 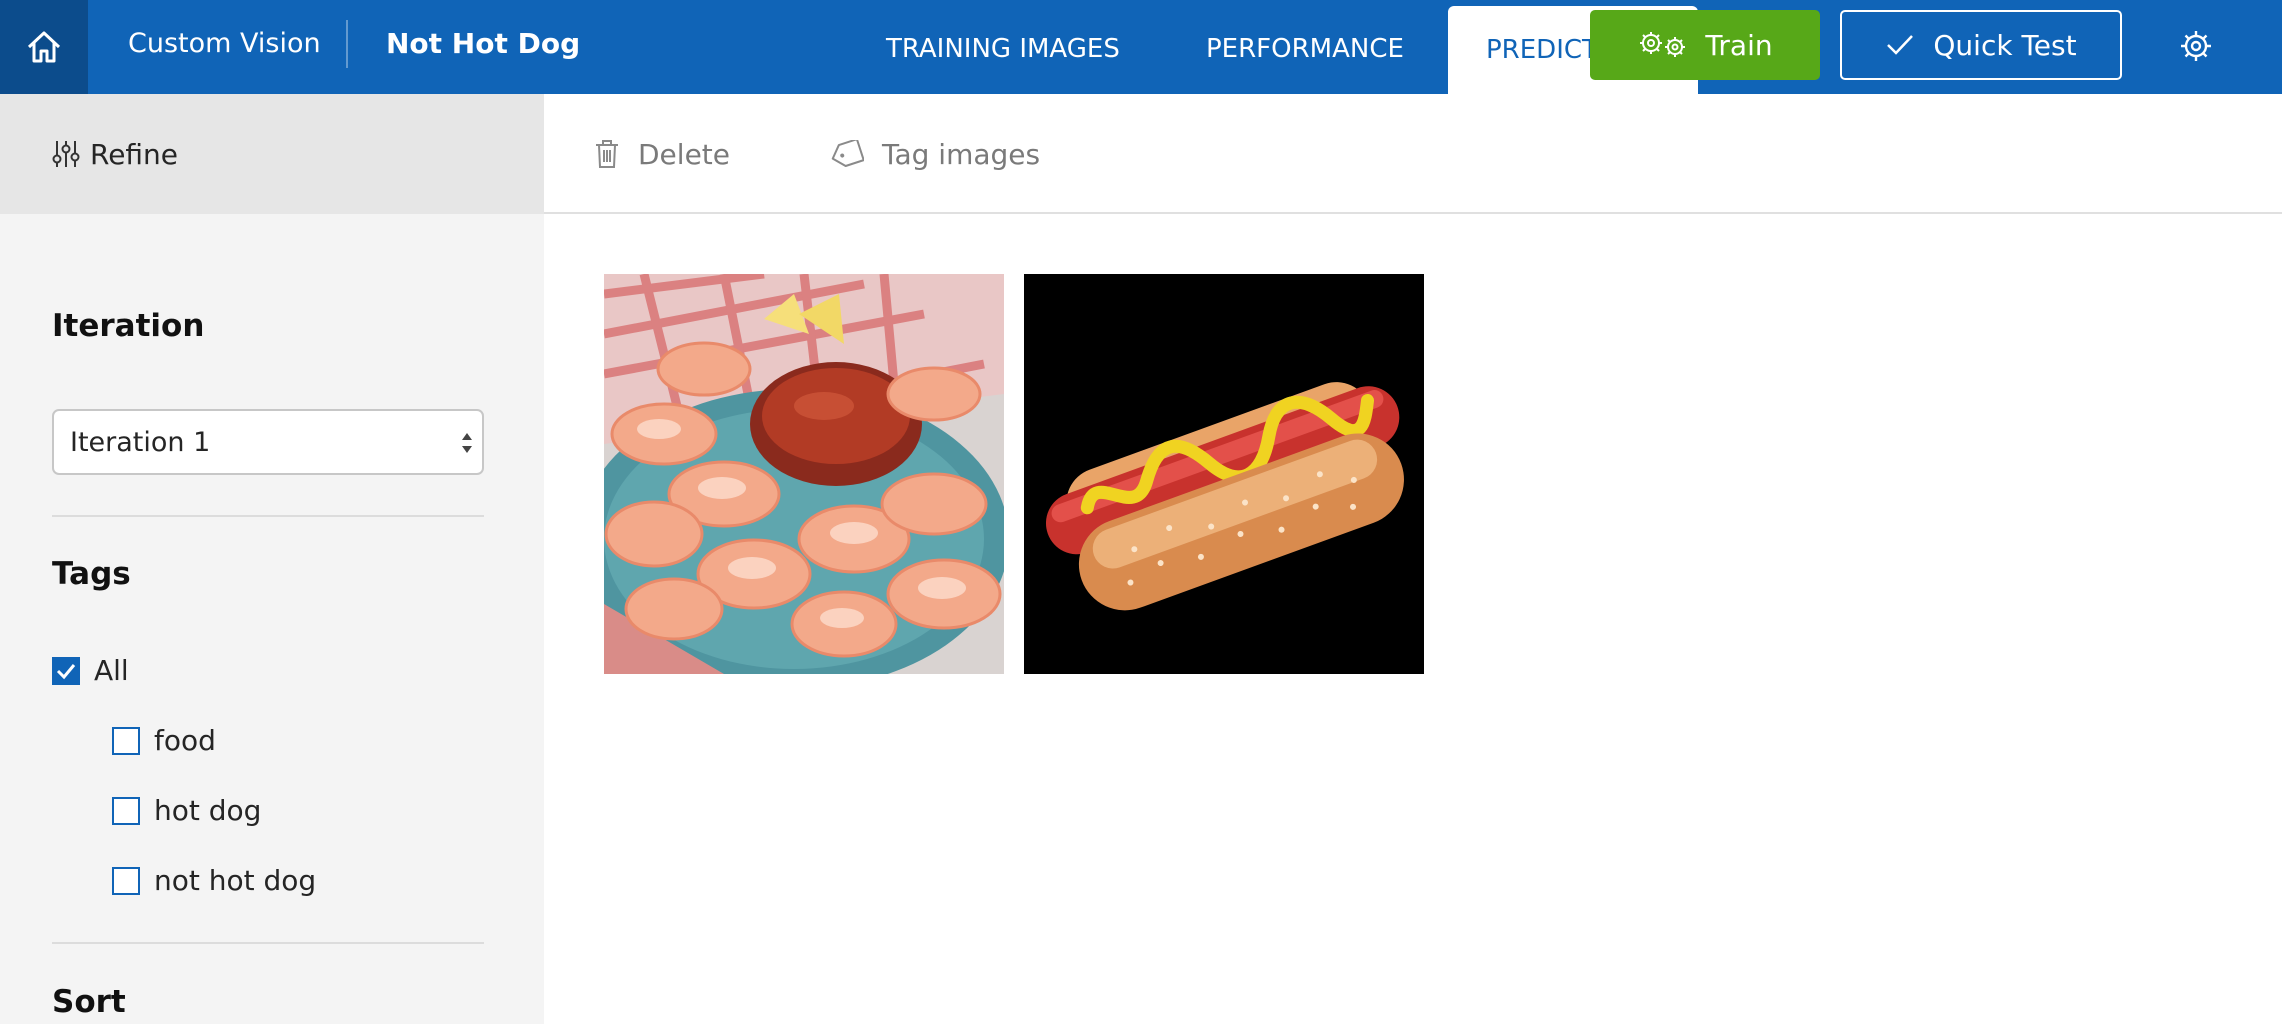 What do you see at coordinates (847, 154) in the screenshot?
I see `tag-icon` at bounding box center [847, 154].